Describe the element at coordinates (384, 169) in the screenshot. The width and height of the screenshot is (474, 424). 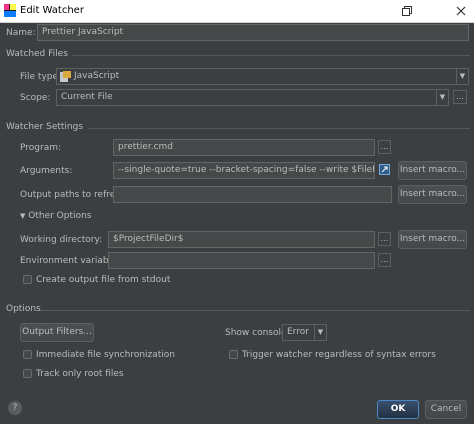
I see `expand-icon` at that location.